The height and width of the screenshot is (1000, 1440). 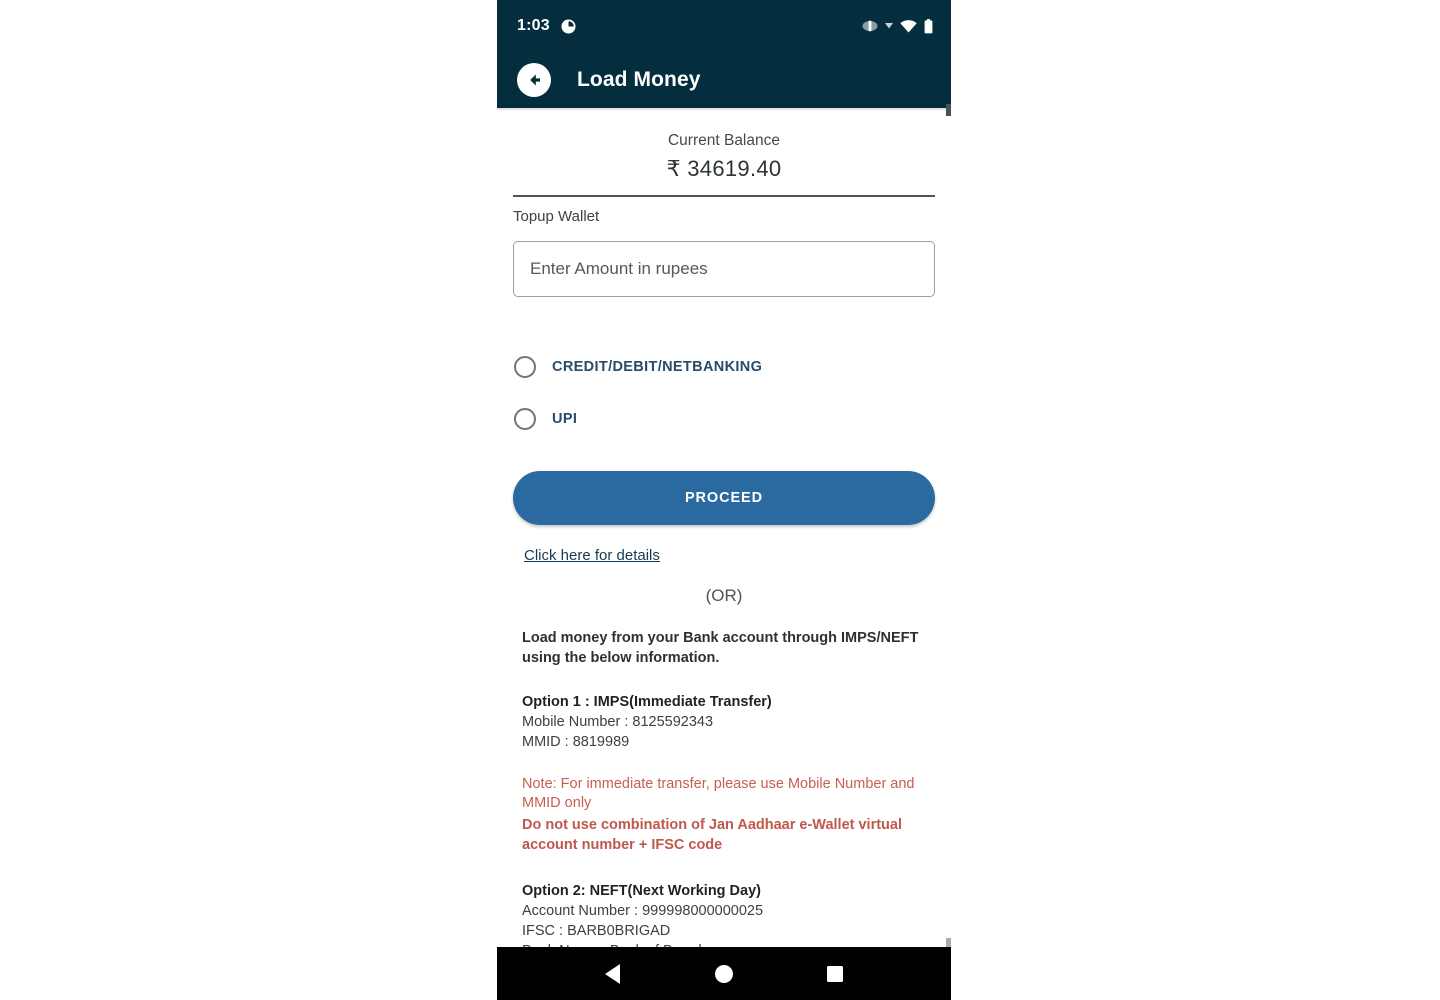 I want to click on status-bar-right, so click(x=897, y=26).